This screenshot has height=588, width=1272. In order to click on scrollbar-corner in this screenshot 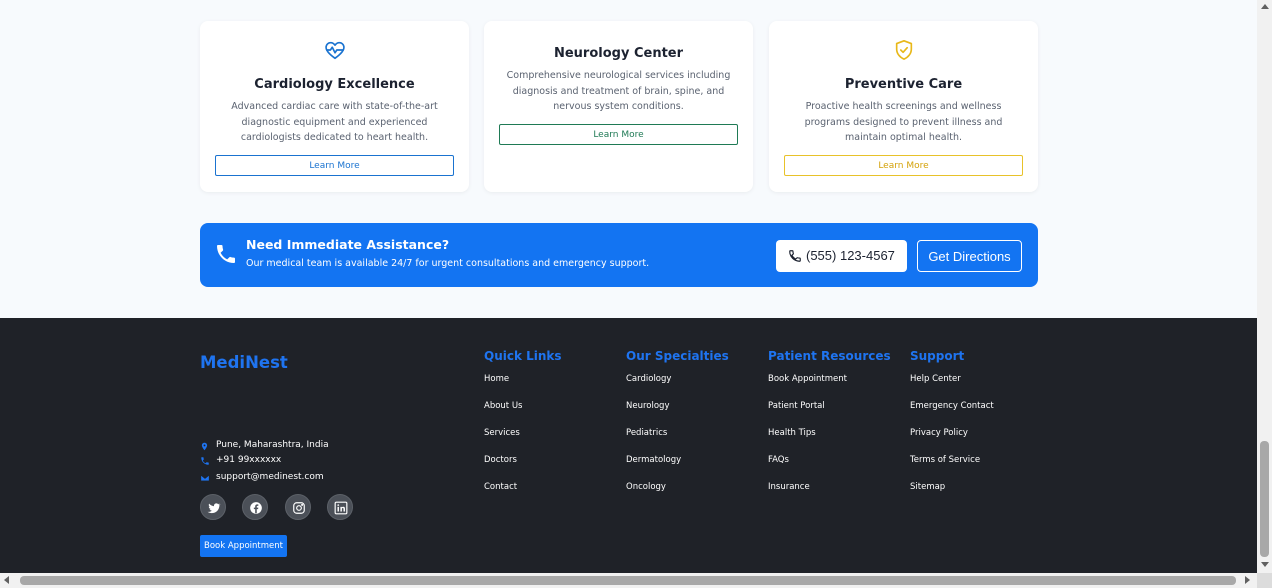, I will do `click(1264, 580)`.